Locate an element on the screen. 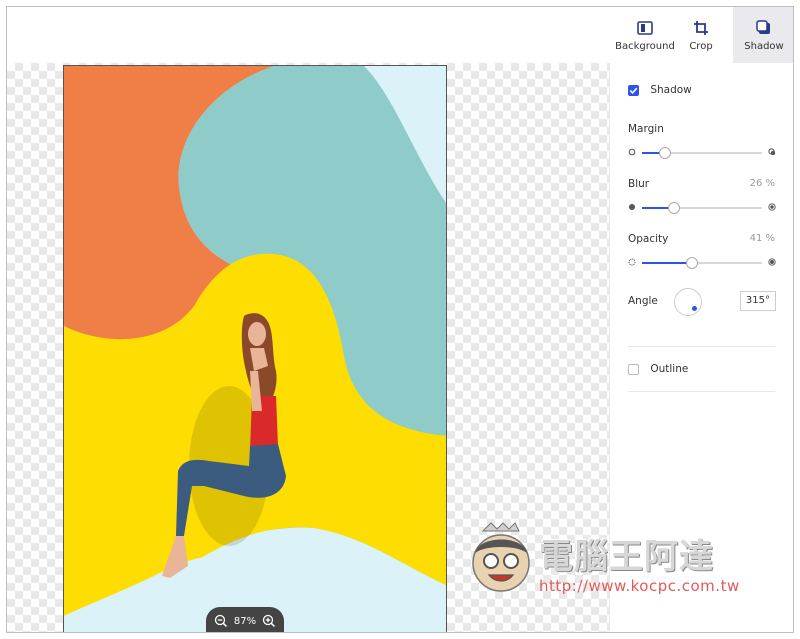  opacity-label: Opacity is located at coordinates (648, 239).